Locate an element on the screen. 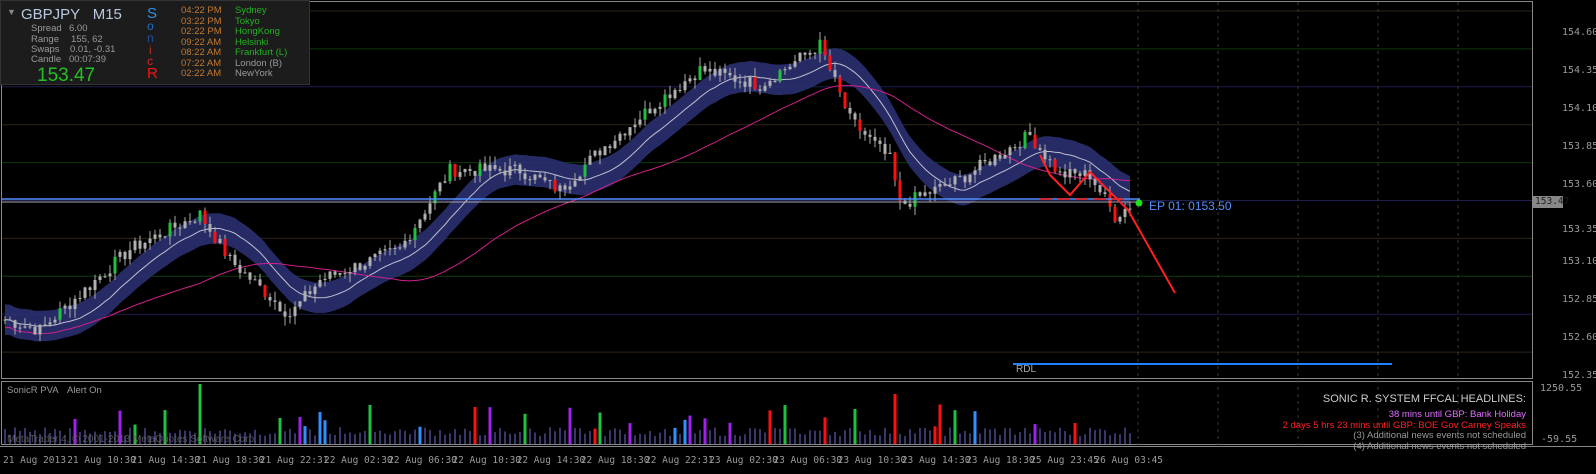  session-time: 02:22 AM is located at coordinates (201, 73).